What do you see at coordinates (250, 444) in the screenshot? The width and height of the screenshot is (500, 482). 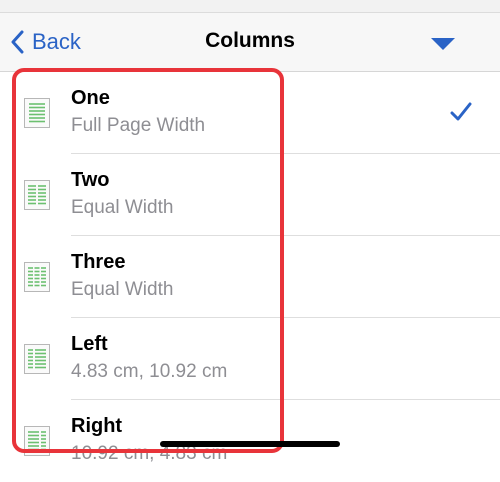 I see `home-indicator` at bounding box center [250, 444].